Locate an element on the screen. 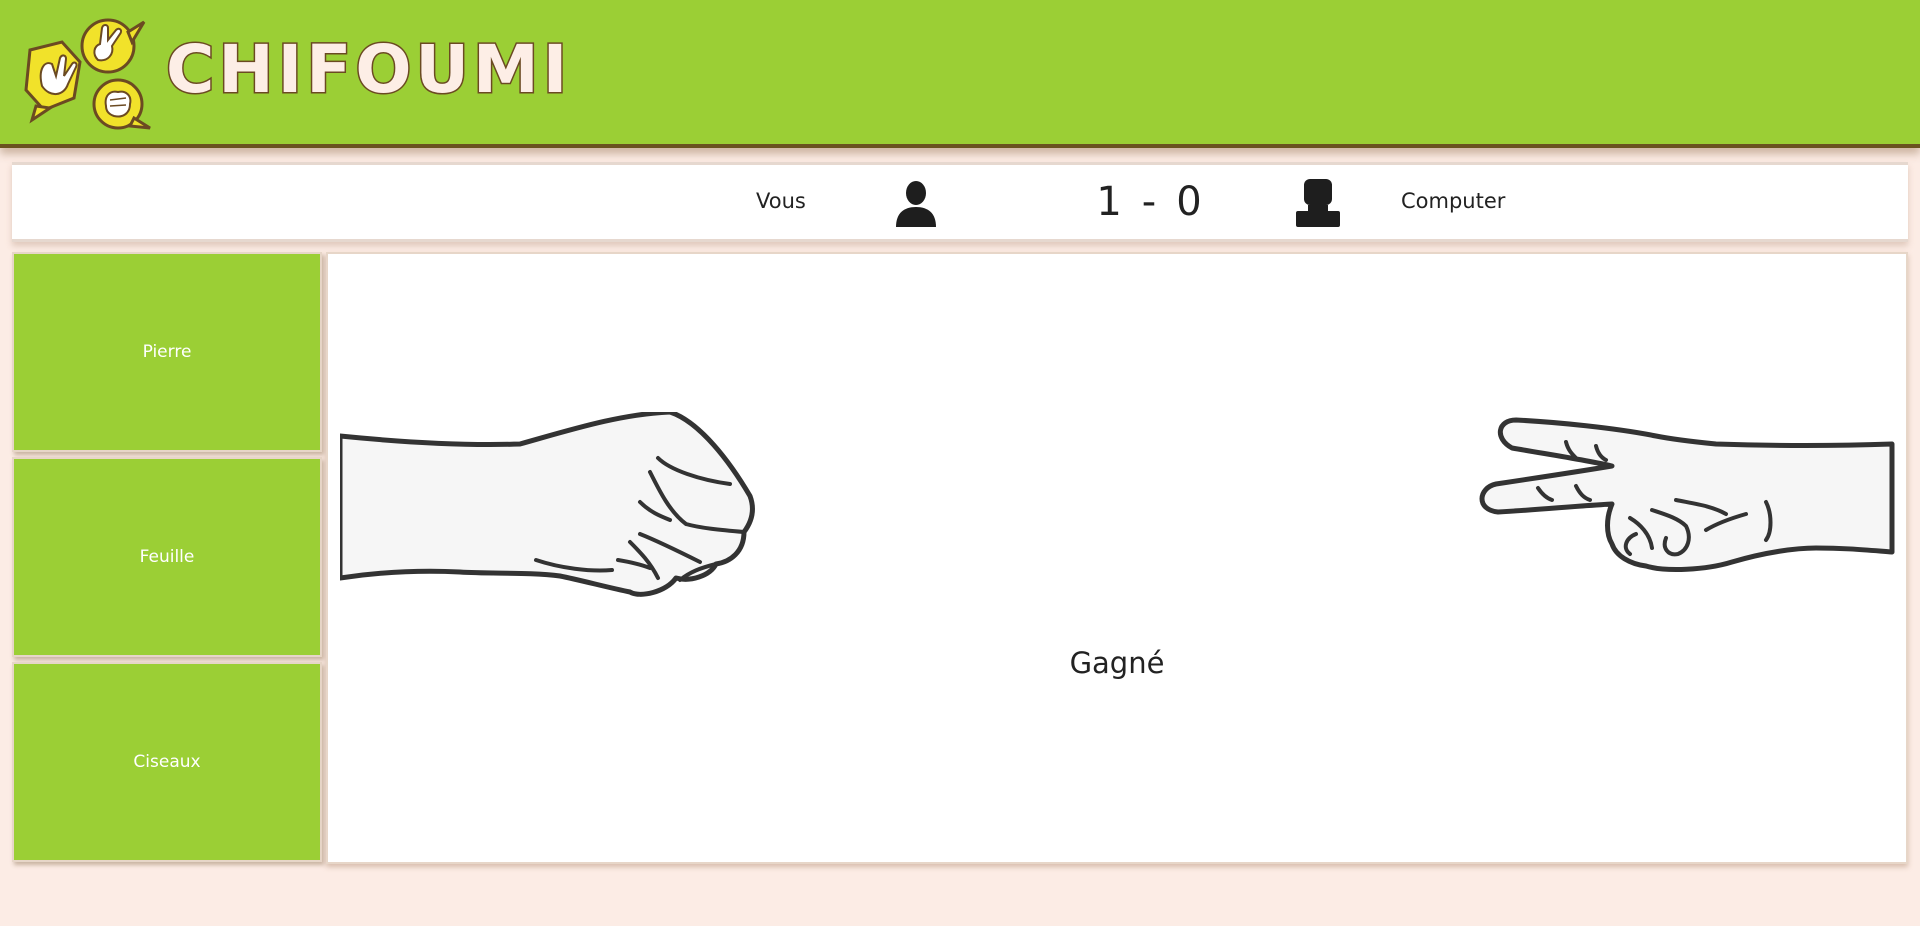 The width and height of the screenshot is (1920, 926). player-score: 1 is located at coordinates (1112, 202).